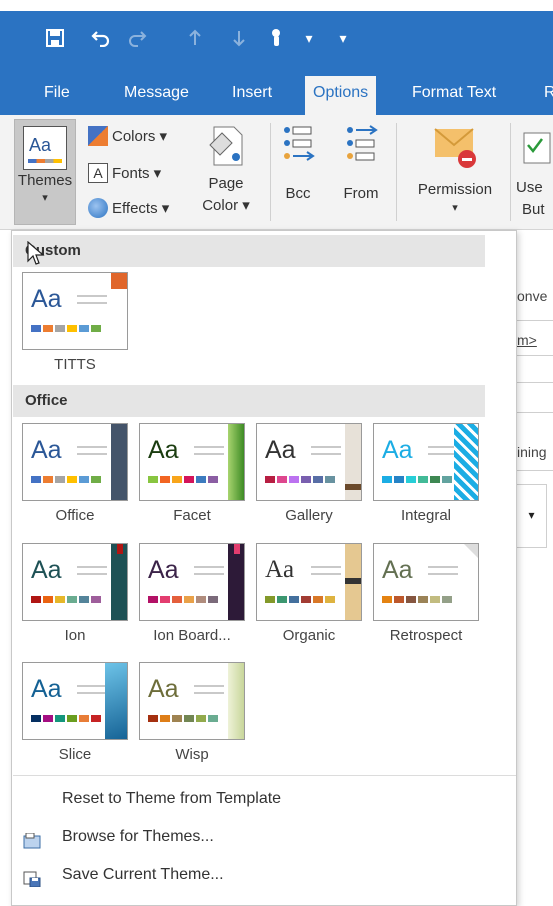 The image size is (553, 906). I want to click on theme-facet: Aa Facet, so click(192, 473).